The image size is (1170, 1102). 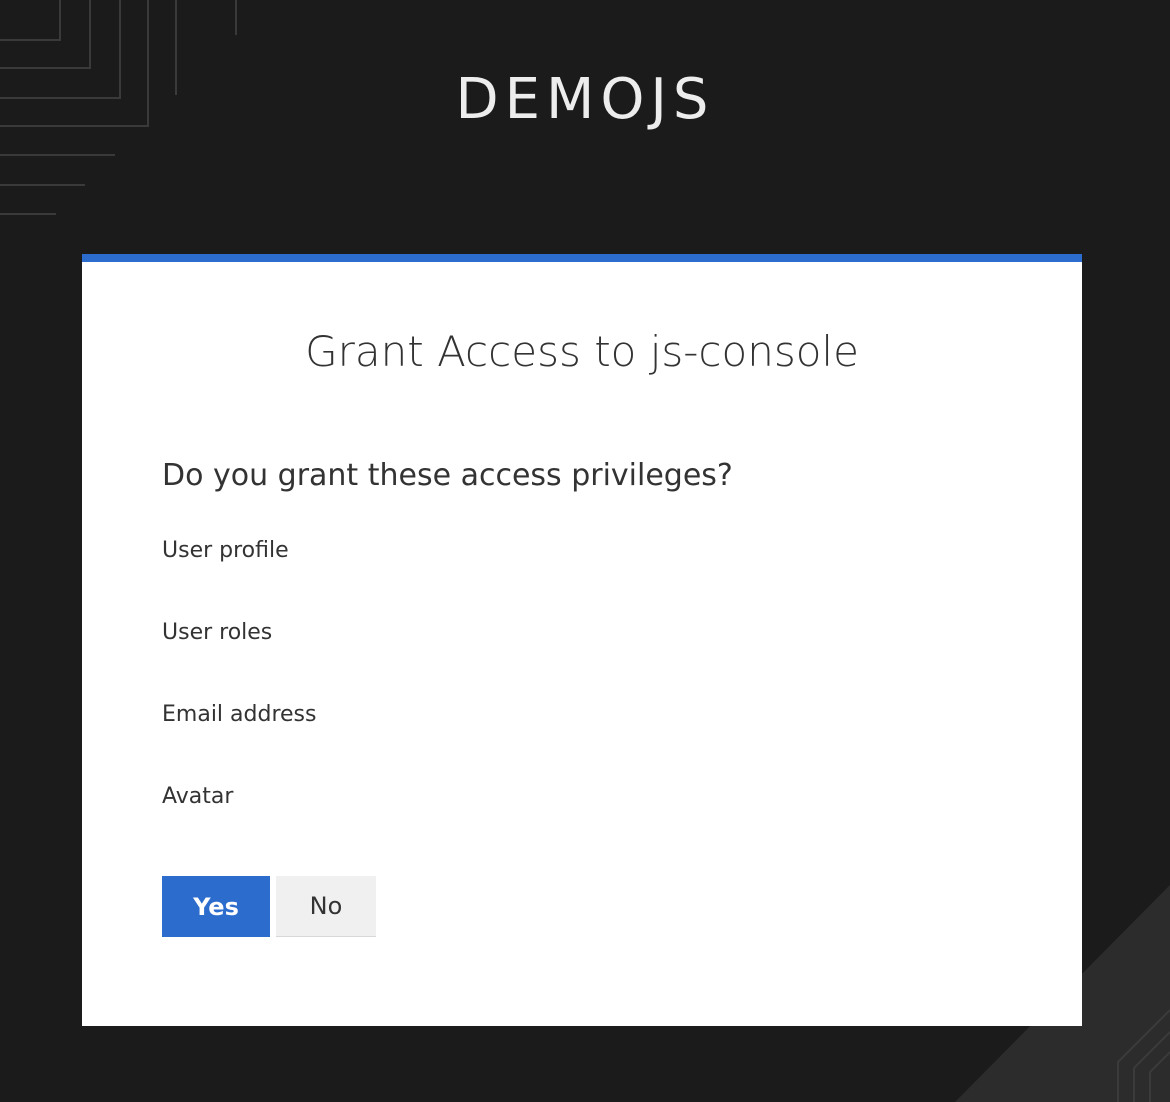 What do you see at coordinates (326, 906) in the screenshot?
I see `no-button: No` at bounding box center [326, 906].